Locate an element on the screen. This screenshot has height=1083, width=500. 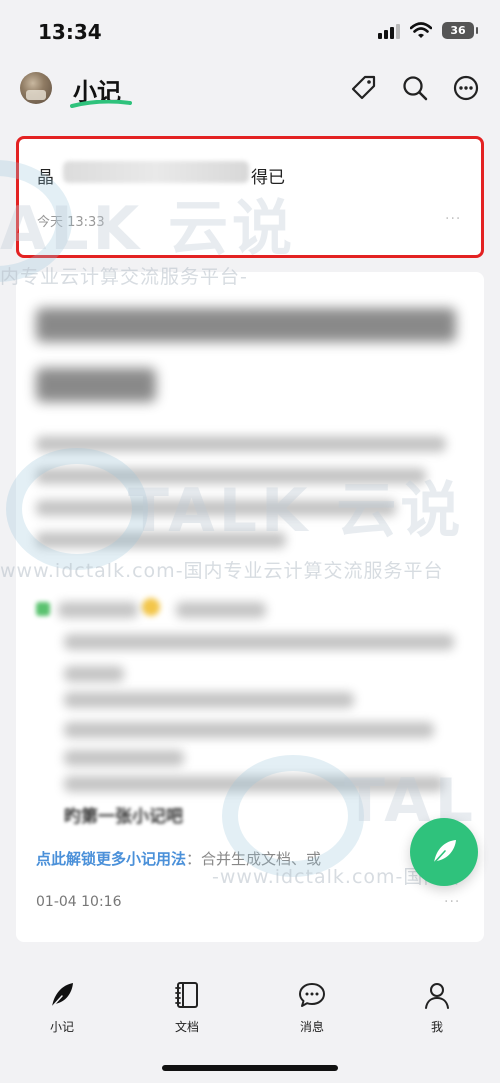
note-title-redacted is located at coordinates (156, 172).